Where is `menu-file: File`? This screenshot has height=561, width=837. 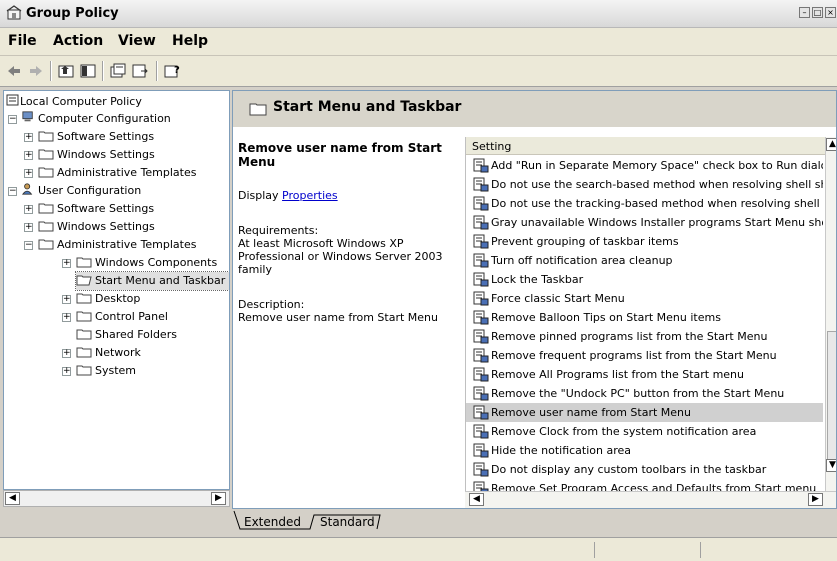
menu-file: File is located at coordinates (22, 41).